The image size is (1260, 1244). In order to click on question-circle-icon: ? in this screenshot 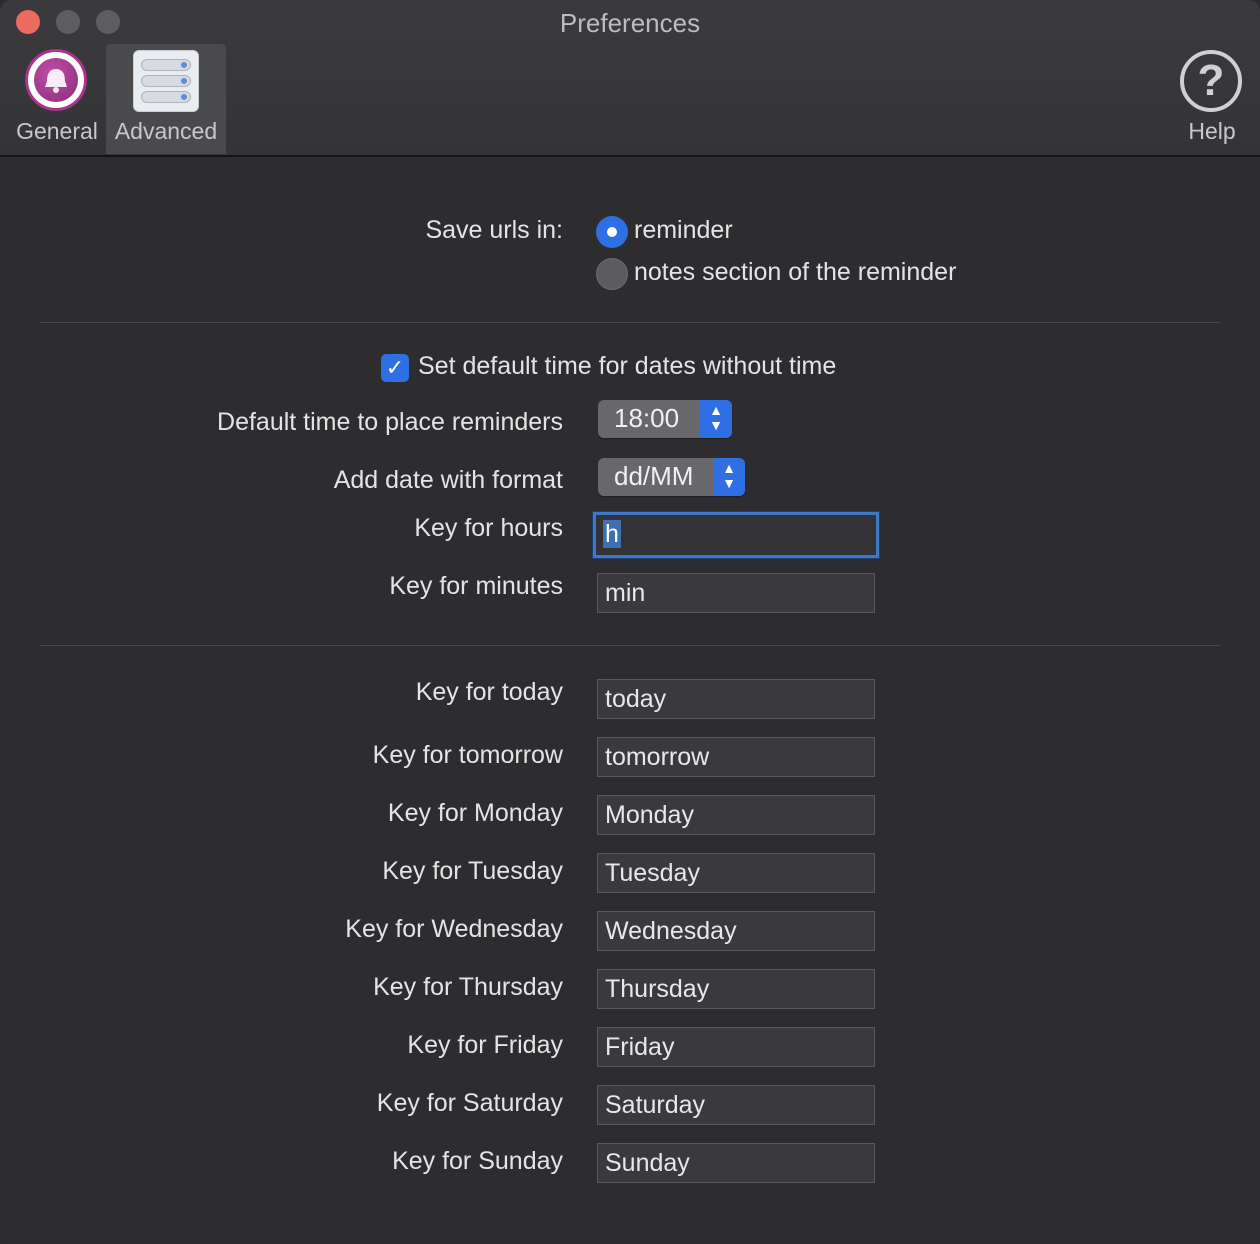, I will do `click(1211, 81)`.